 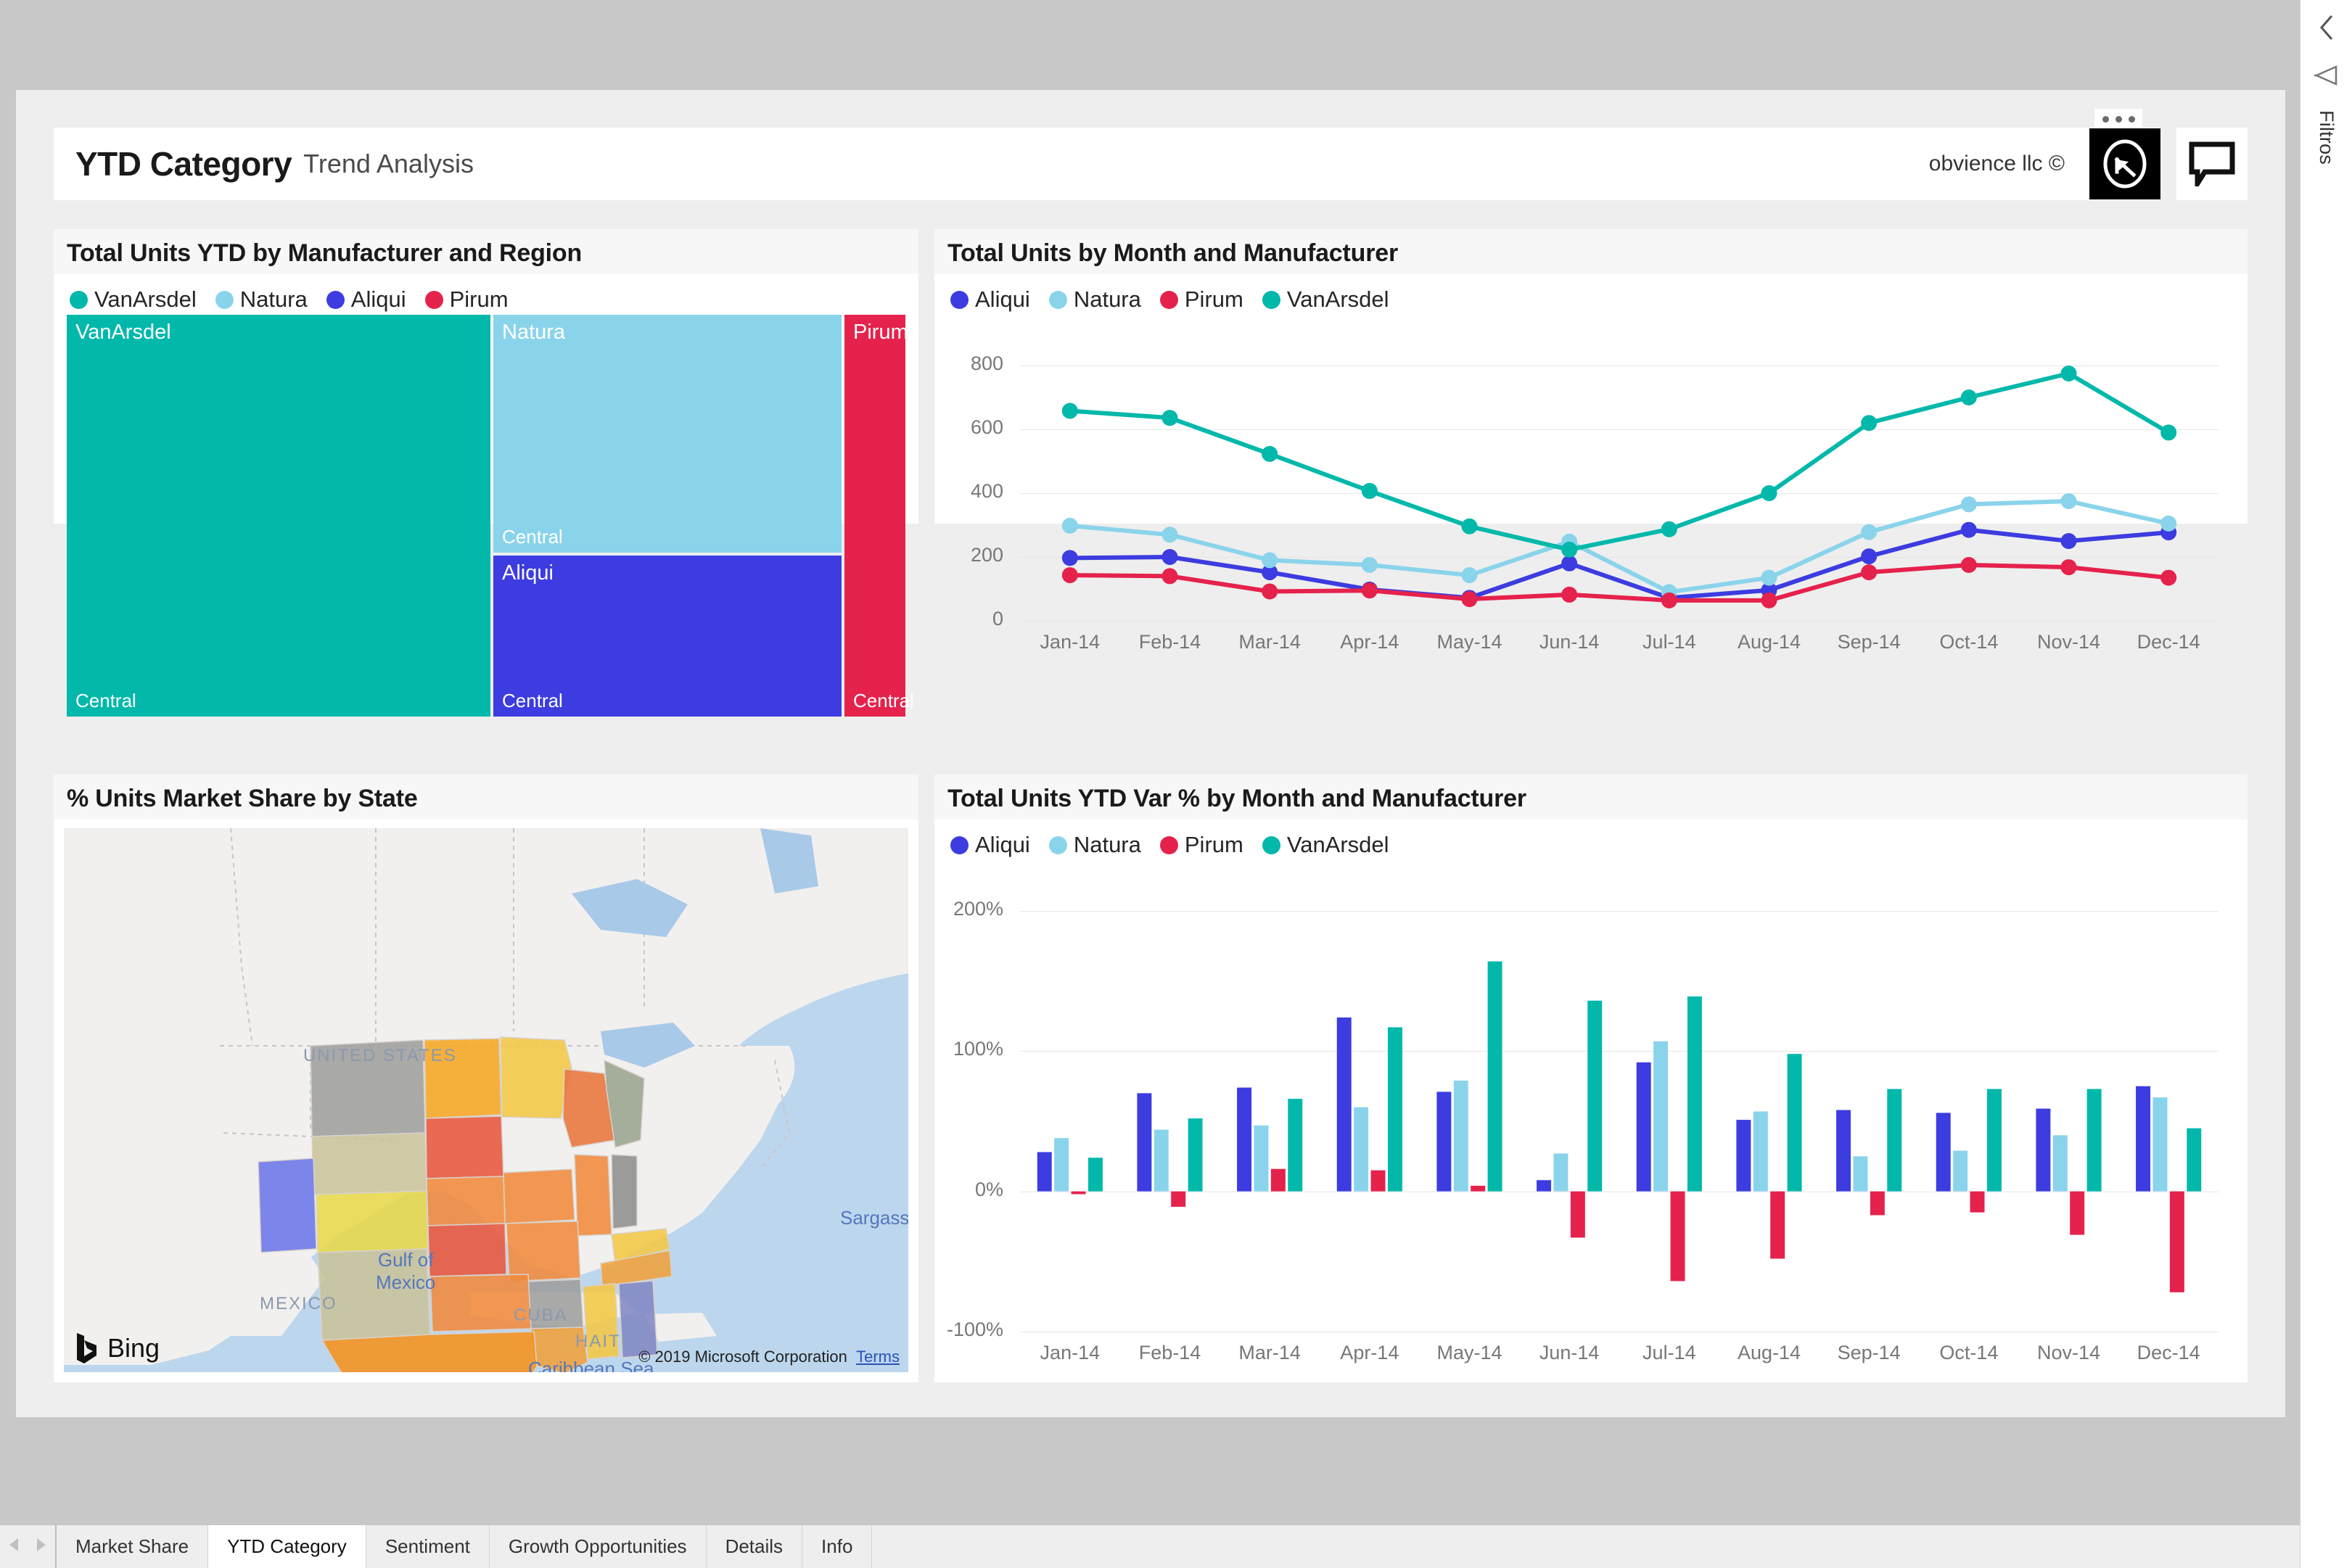 What do you see at coordinates (874, 1218) in the screenshot?
I see `map-water-label: Sargasso` at bounding box center [874, 1218].